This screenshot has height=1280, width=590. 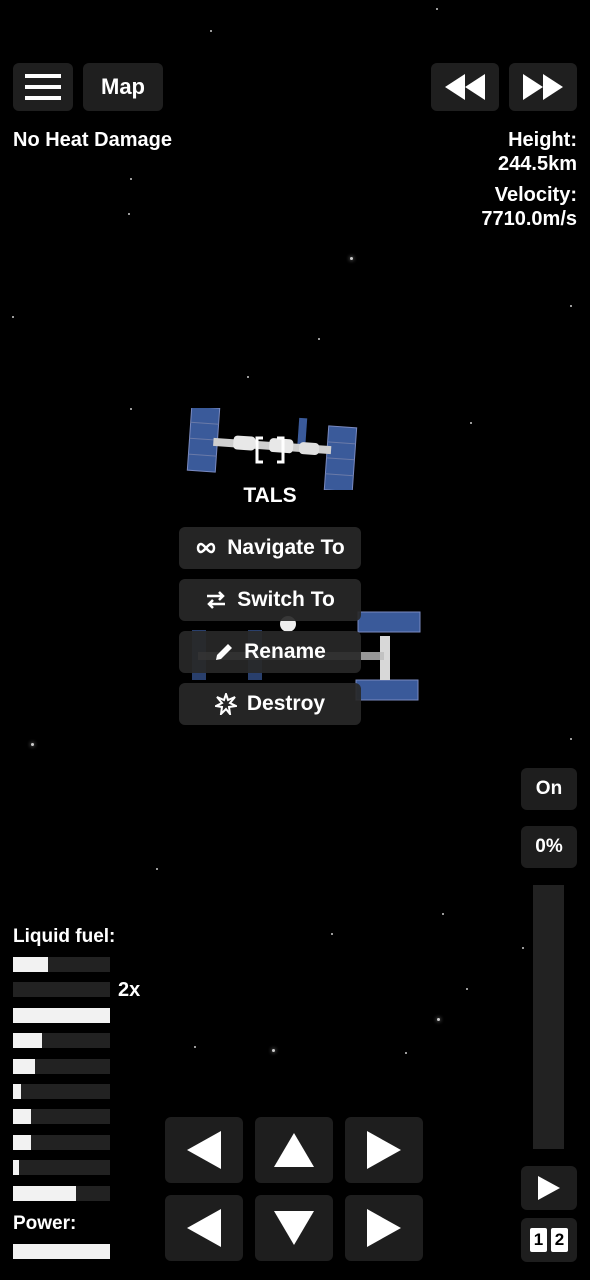 I want to click on space-station, so click(x=272, y=449).